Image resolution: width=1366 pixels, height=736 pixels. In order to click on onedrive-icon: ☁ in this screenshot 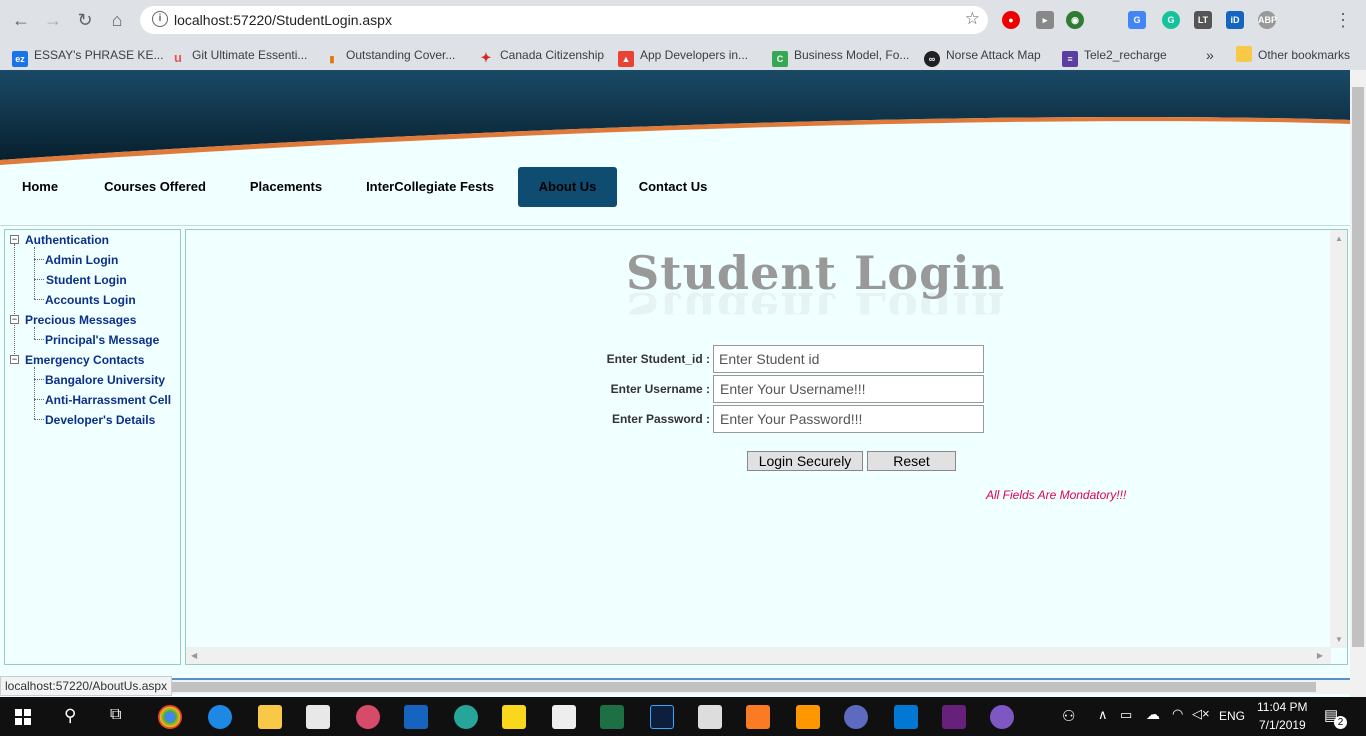, I will do `click(1153, 714)`.